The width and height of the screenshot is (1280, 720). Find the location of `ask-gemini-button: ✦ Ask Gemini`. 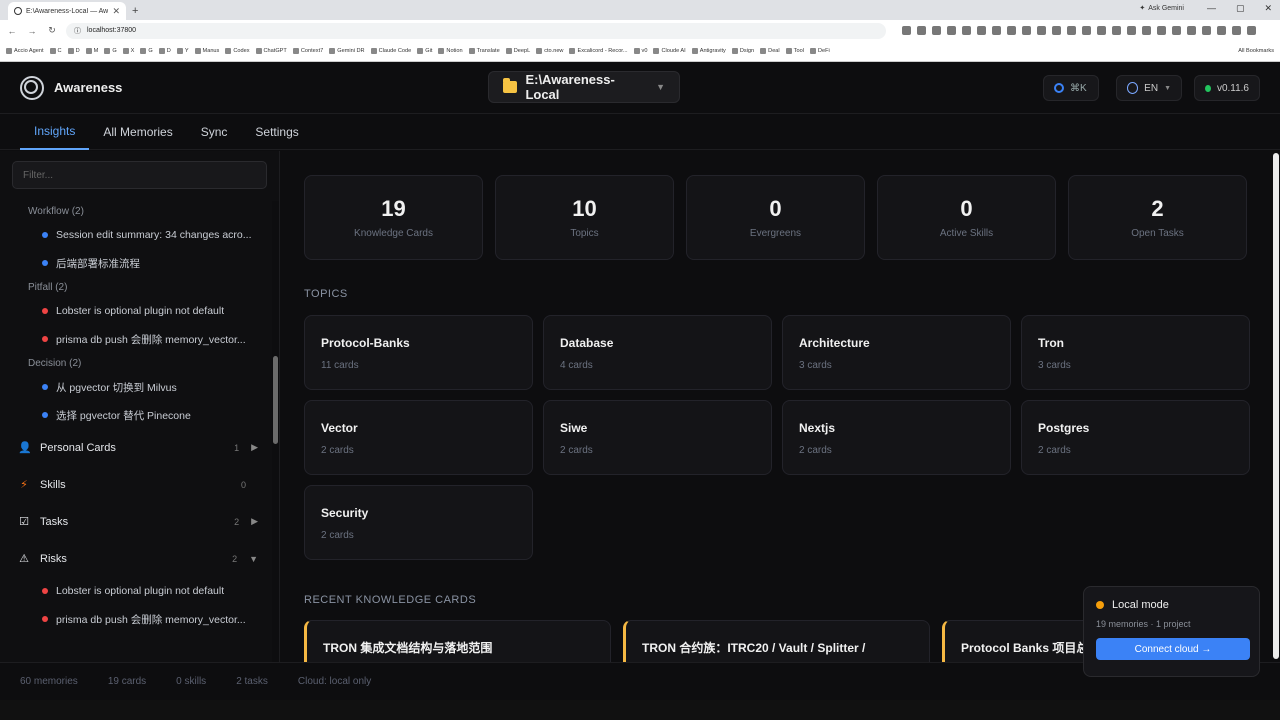

ask-gemini-button: ✦ Ask Gemini is located at coordinates (1161, 8).